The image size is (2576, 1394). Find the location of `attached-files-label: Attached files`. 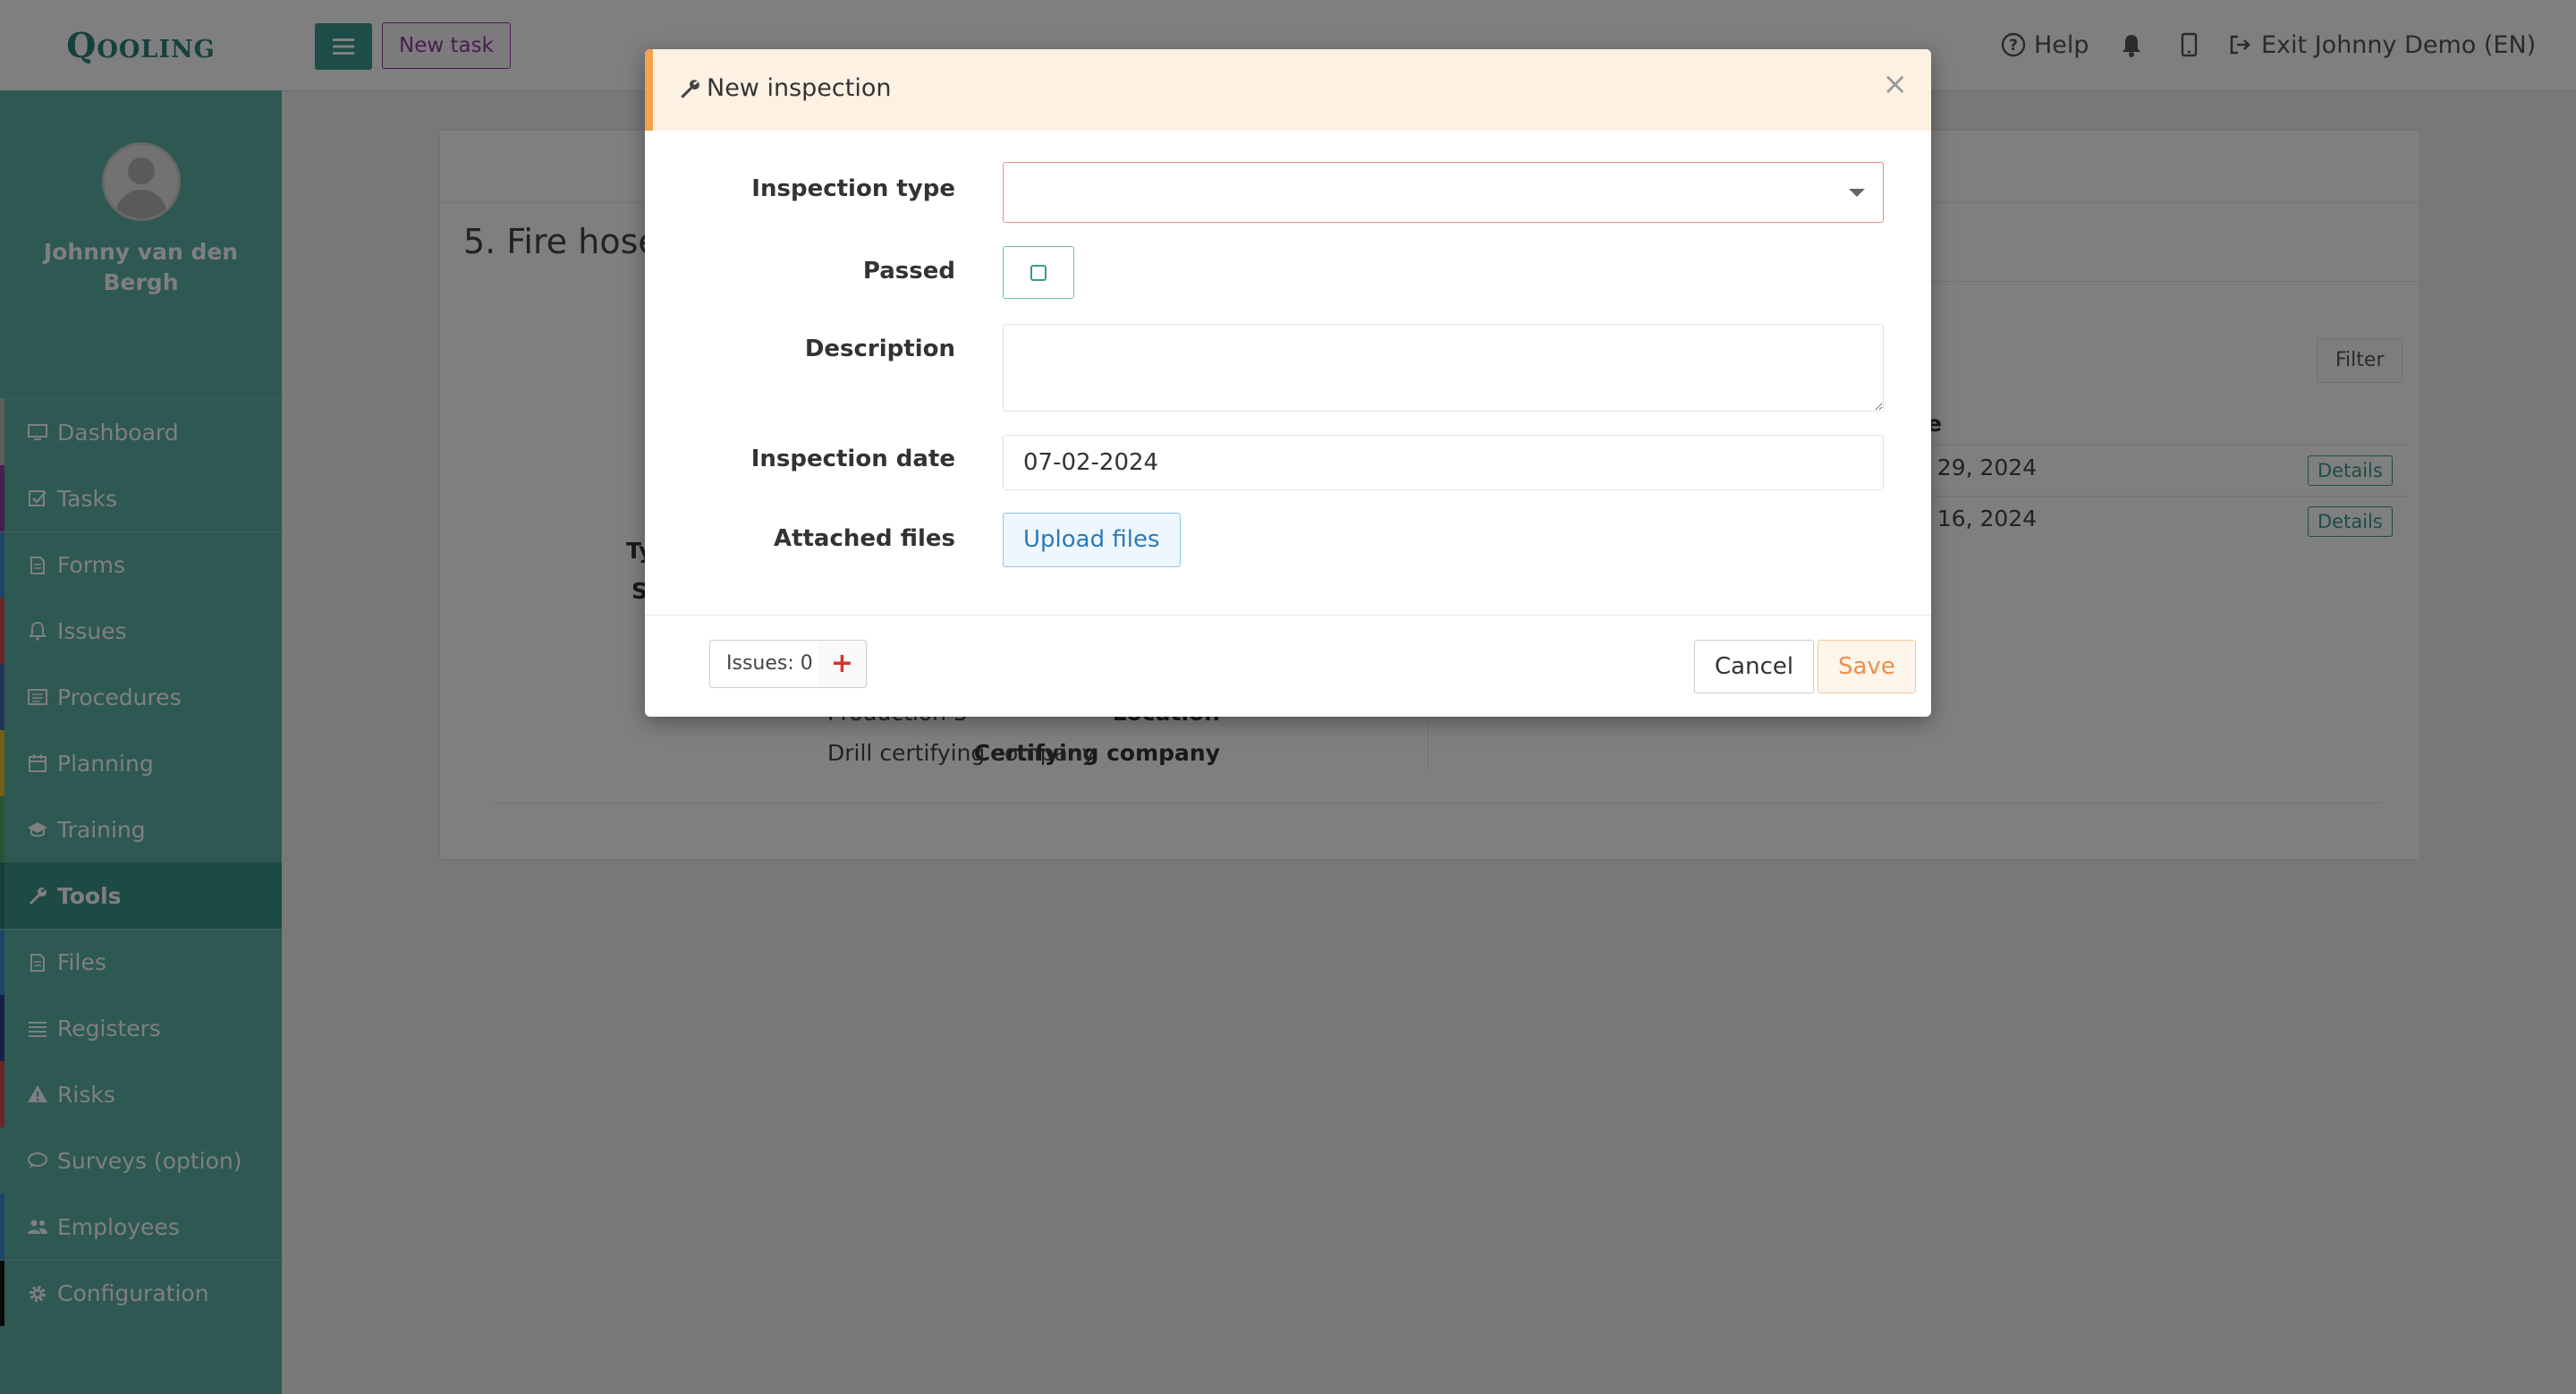

attached-files-label: Attached files is located at coordinates (864, 538).